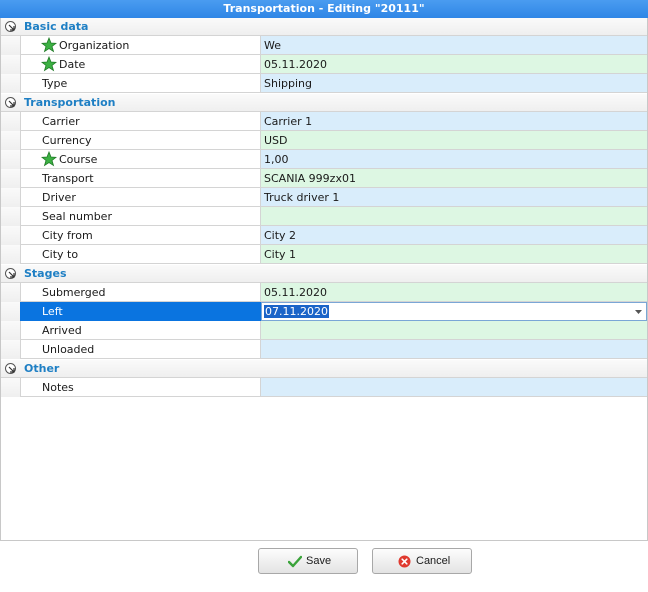 The height and width of the screenshot is (592, 648). I want to click on property-row-transport: Transport SCANIA 999zx01, so click(324, 178).